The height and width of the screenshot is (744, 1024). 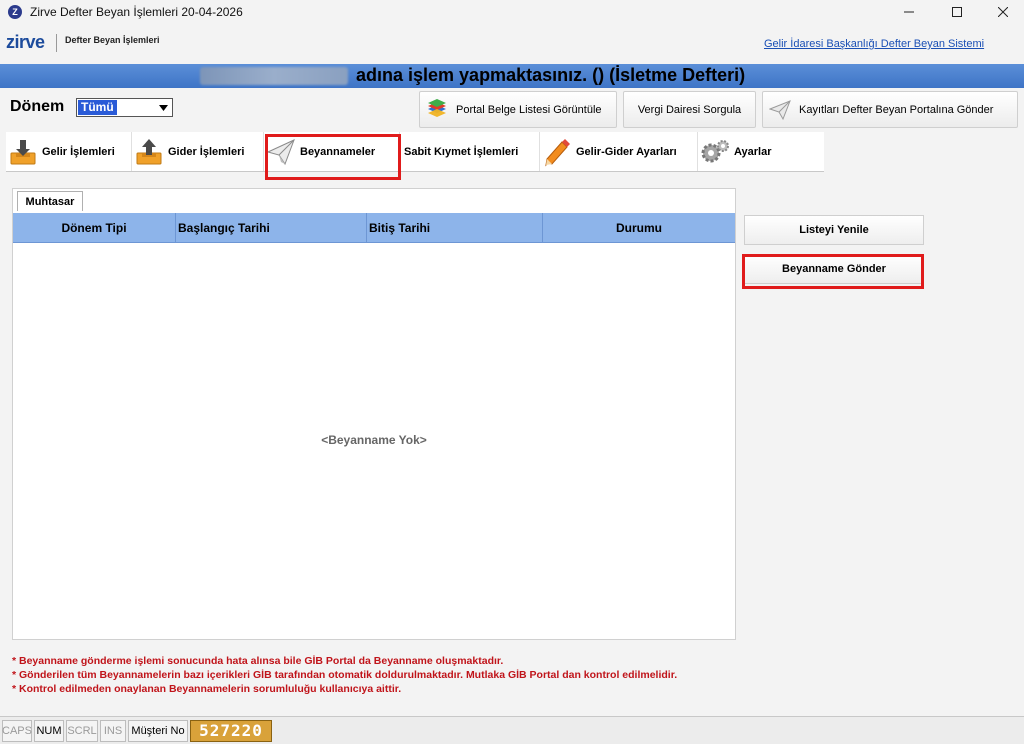 I want to click on tab-gelir-label: Gelir İşlemleri, so click(x=78, y=151).